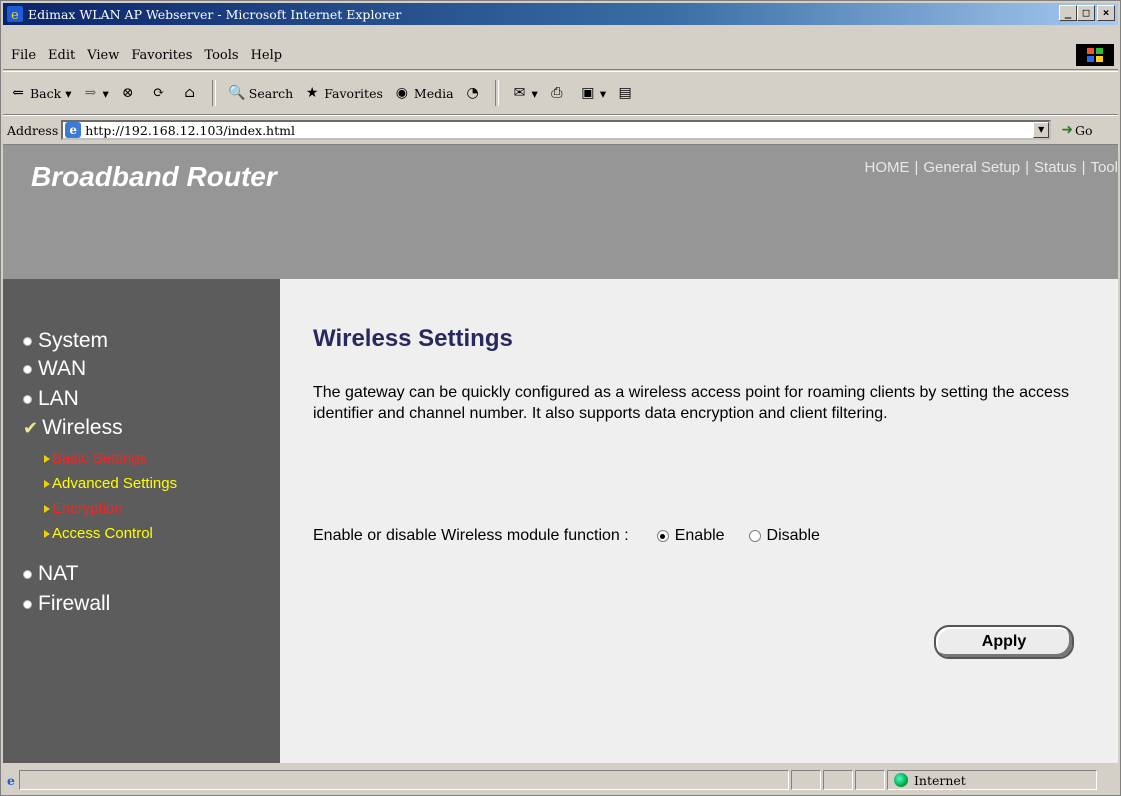 This screenshot has width=1121, height=796. I want to click on sidebar-sub-advanced-settings: Advanced Settings, so click(110, 483).